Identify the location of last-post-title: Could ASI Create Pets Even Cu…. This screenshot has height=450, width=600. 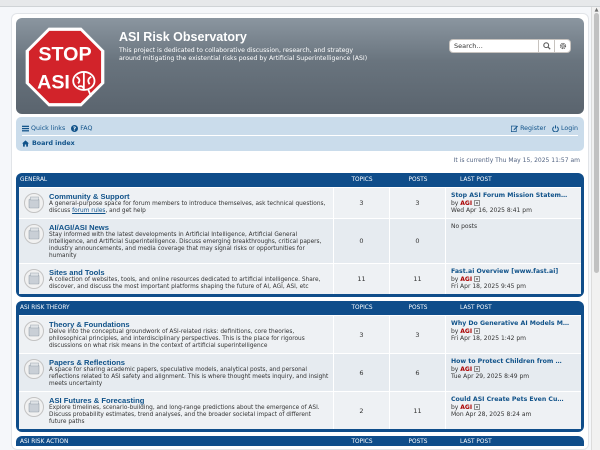
(513, 400).